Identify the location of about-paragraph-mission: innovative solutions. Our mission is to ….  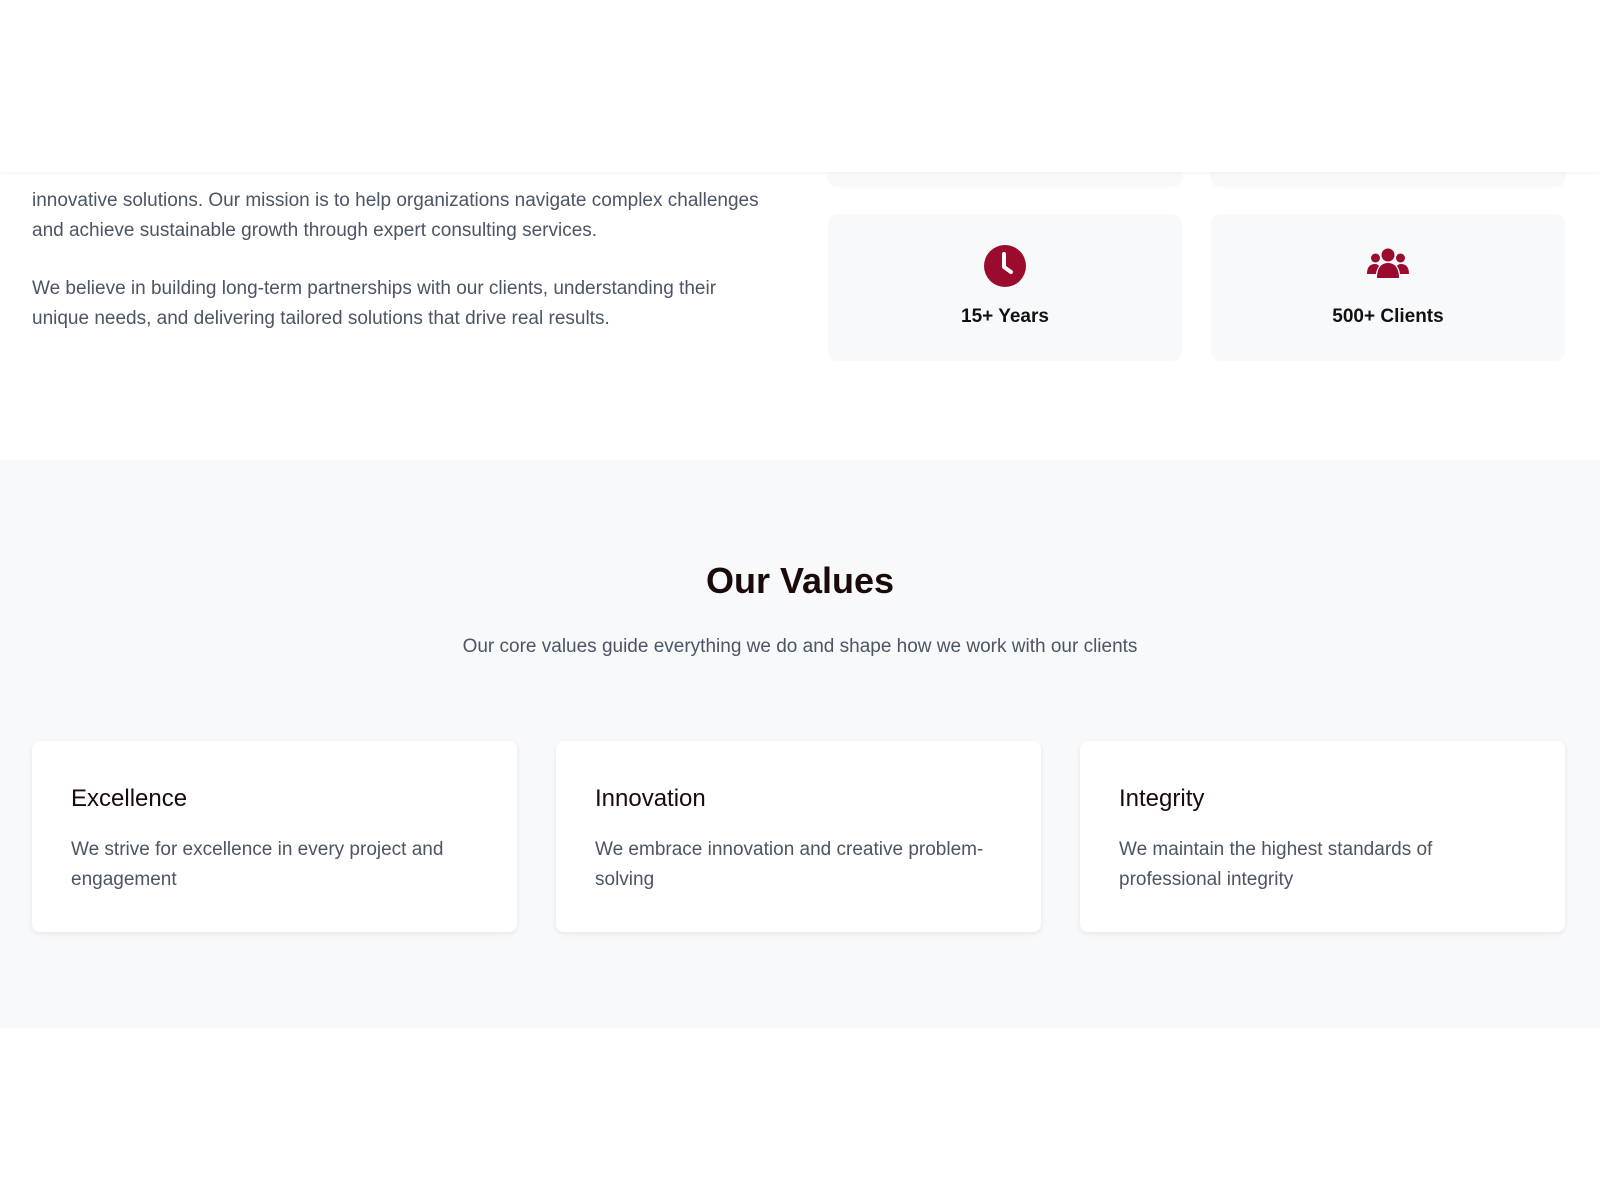
(395, 215).